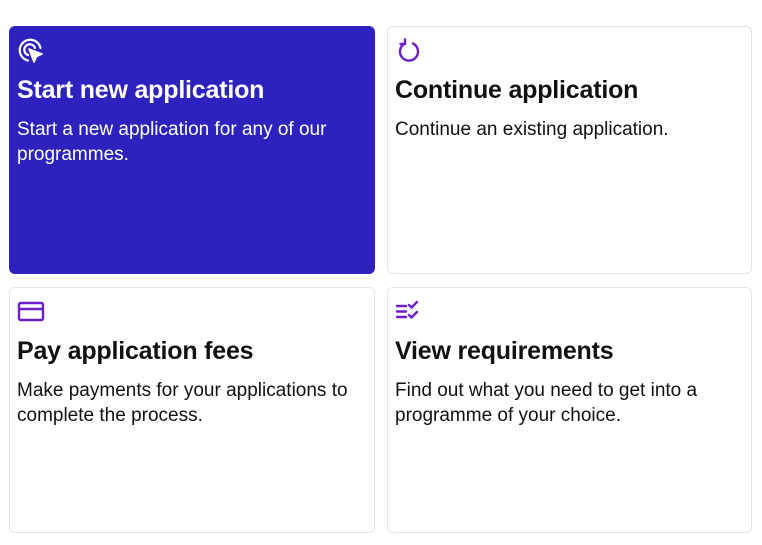  I want to click on card-title: Start new application, so click(141, 90).